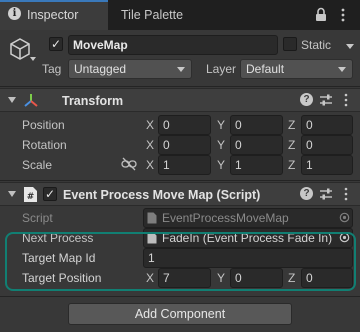 The height and width of the screenshot is (332, 360). I want to click on script-label: Script, so click(37, 218).